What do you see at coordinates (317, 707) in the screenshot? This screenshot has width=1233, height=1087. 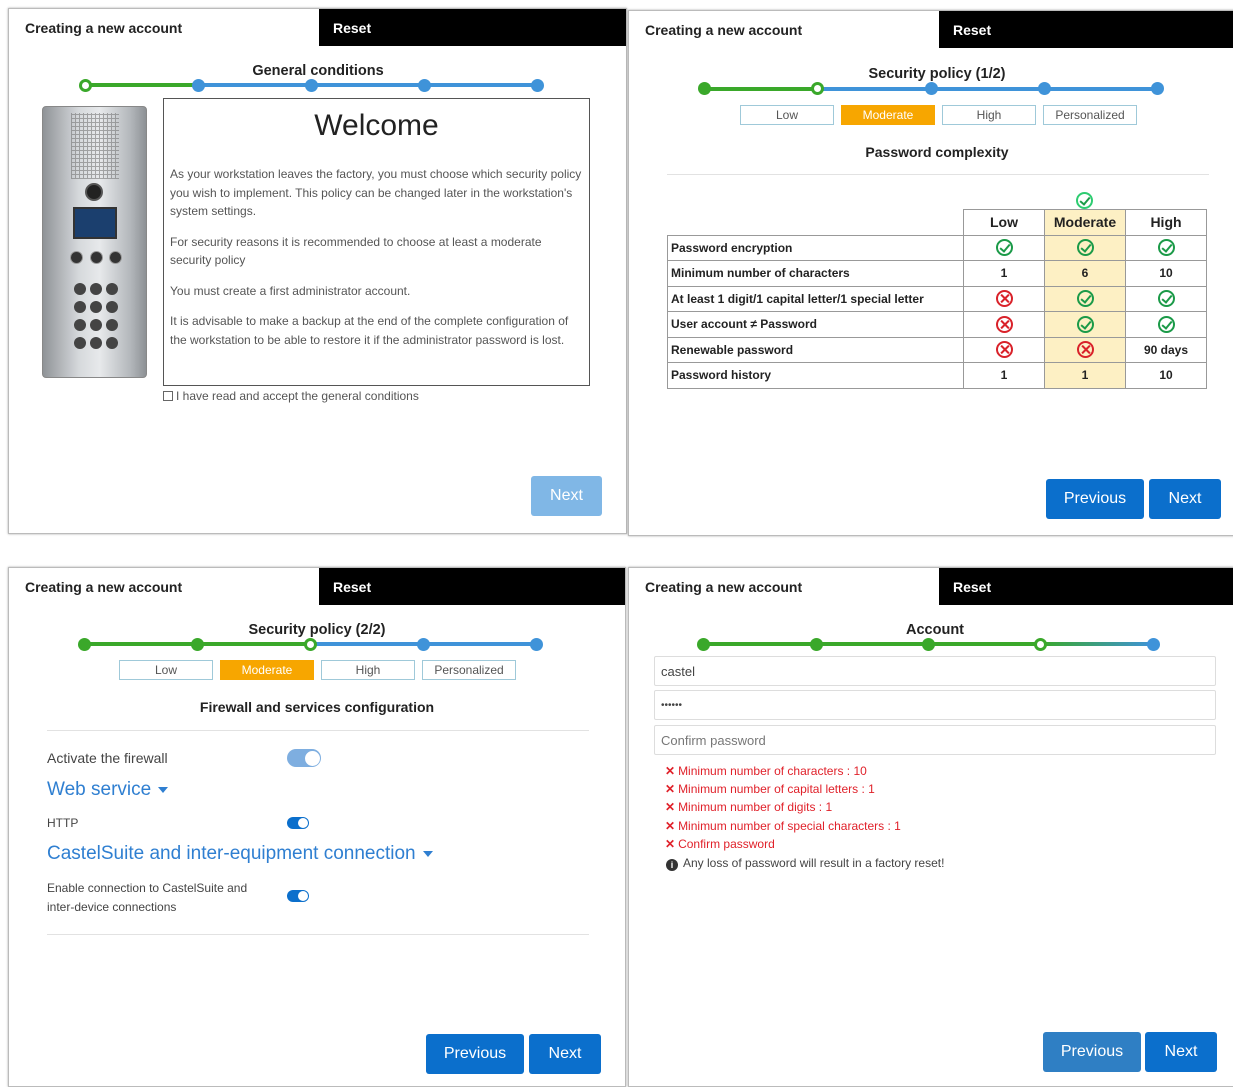 I see `section-subtitle: Firewall and services configuration` at bounding box center [317, 707].